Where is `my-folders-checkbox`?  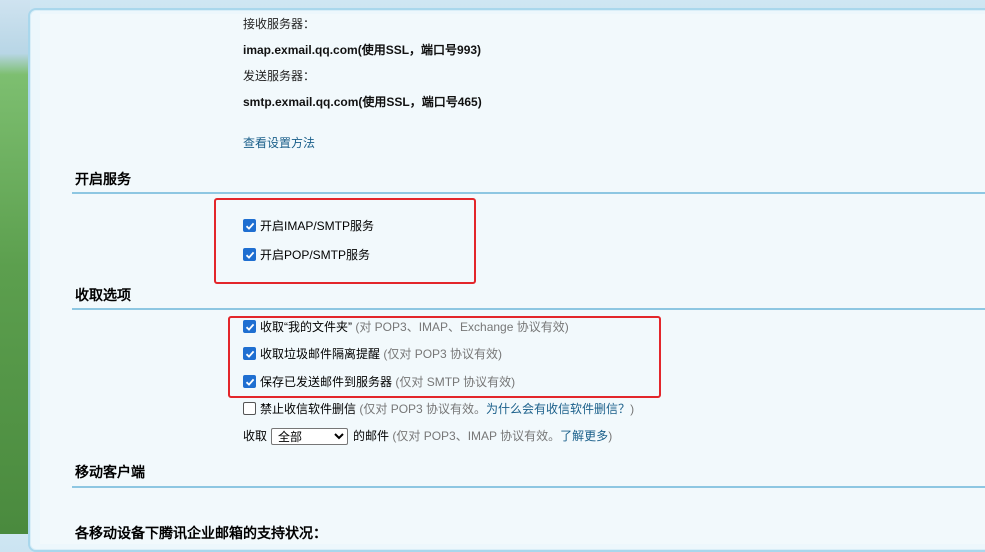
my-folders-checkbox is located at coordinates (249, 326).